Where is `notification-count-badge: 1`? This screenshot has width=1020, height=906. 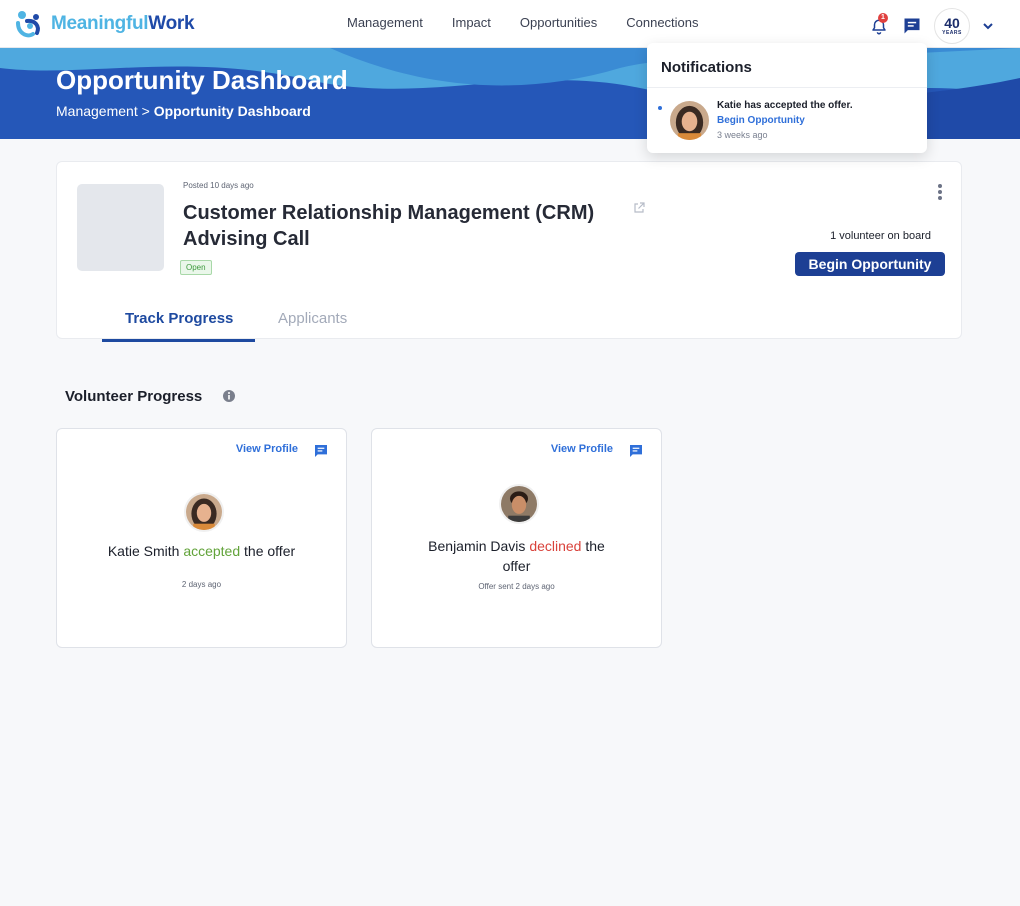
notification-count-badge: 1 is located at coordinates (883, 18).